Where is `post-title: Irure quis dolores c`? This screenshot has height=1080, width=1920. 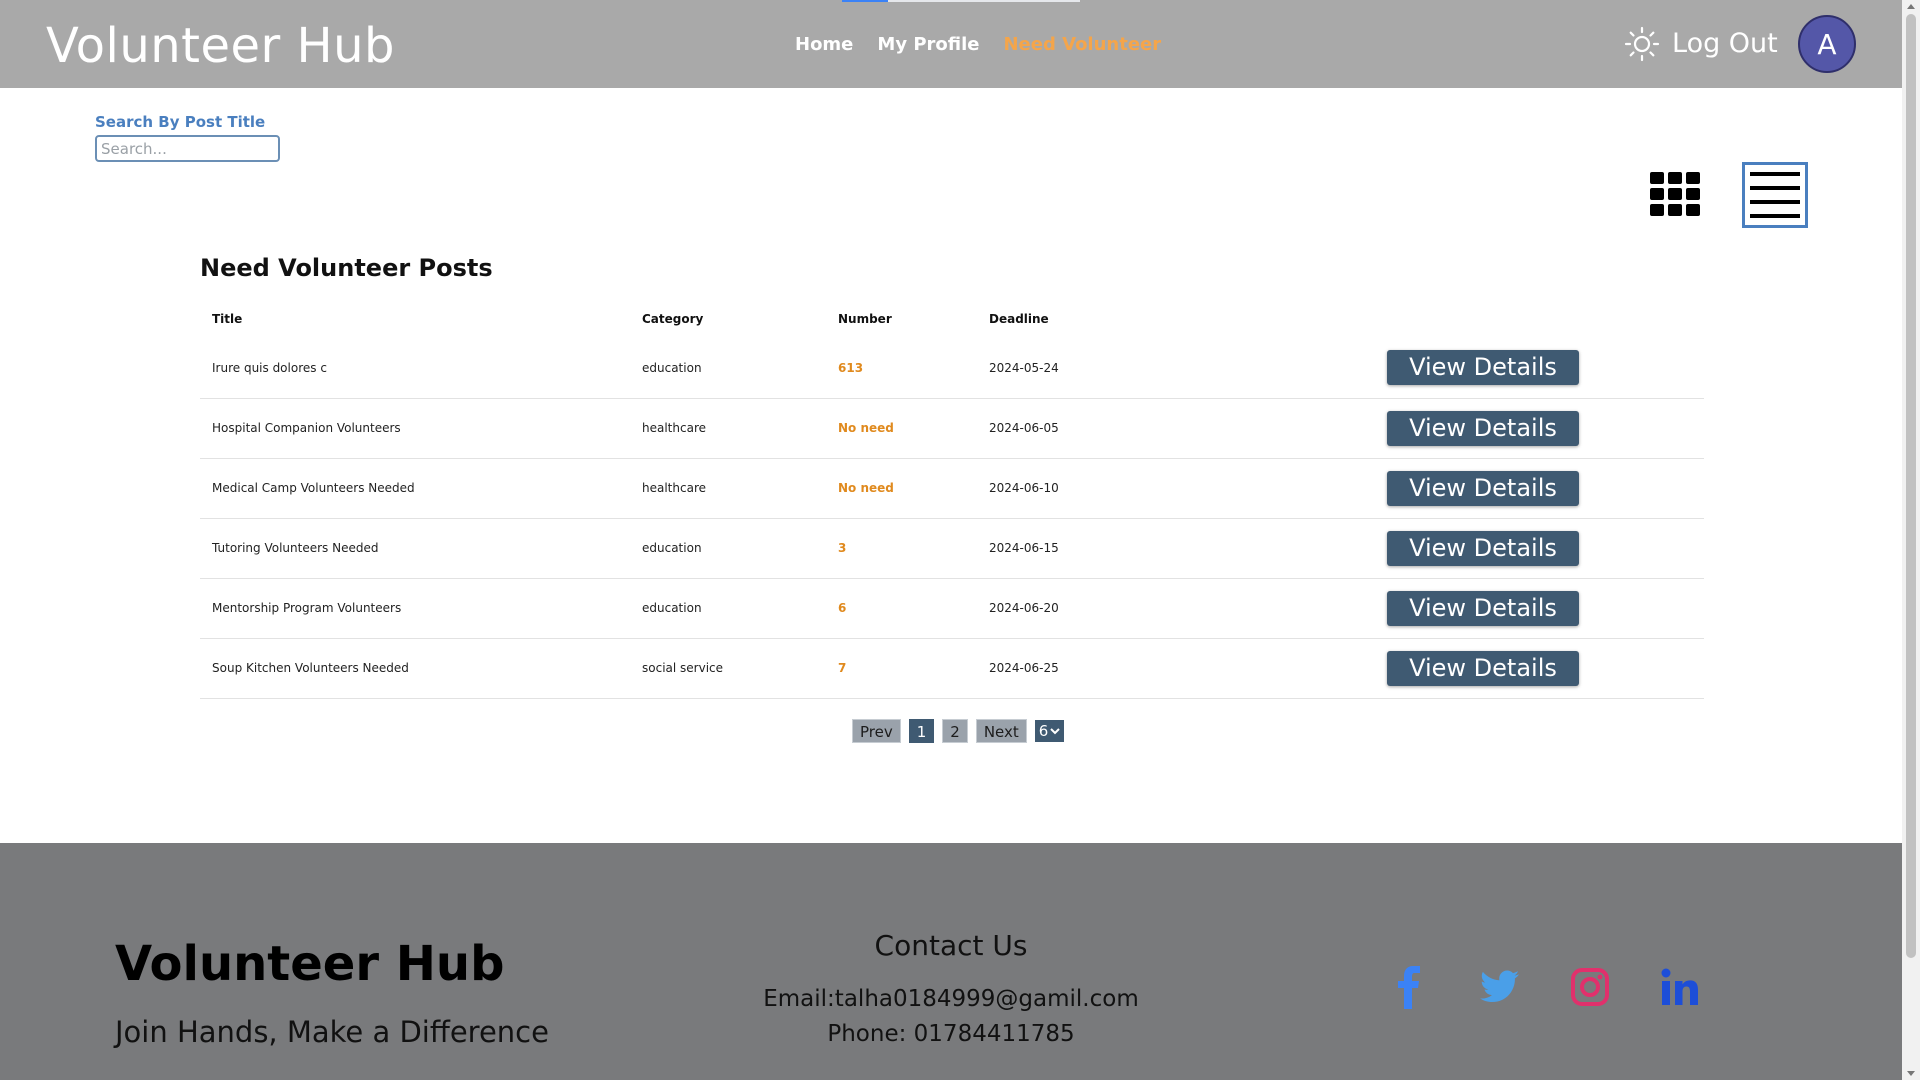
post-title: Irure quis dolores c is located at coordinates (415, 368).